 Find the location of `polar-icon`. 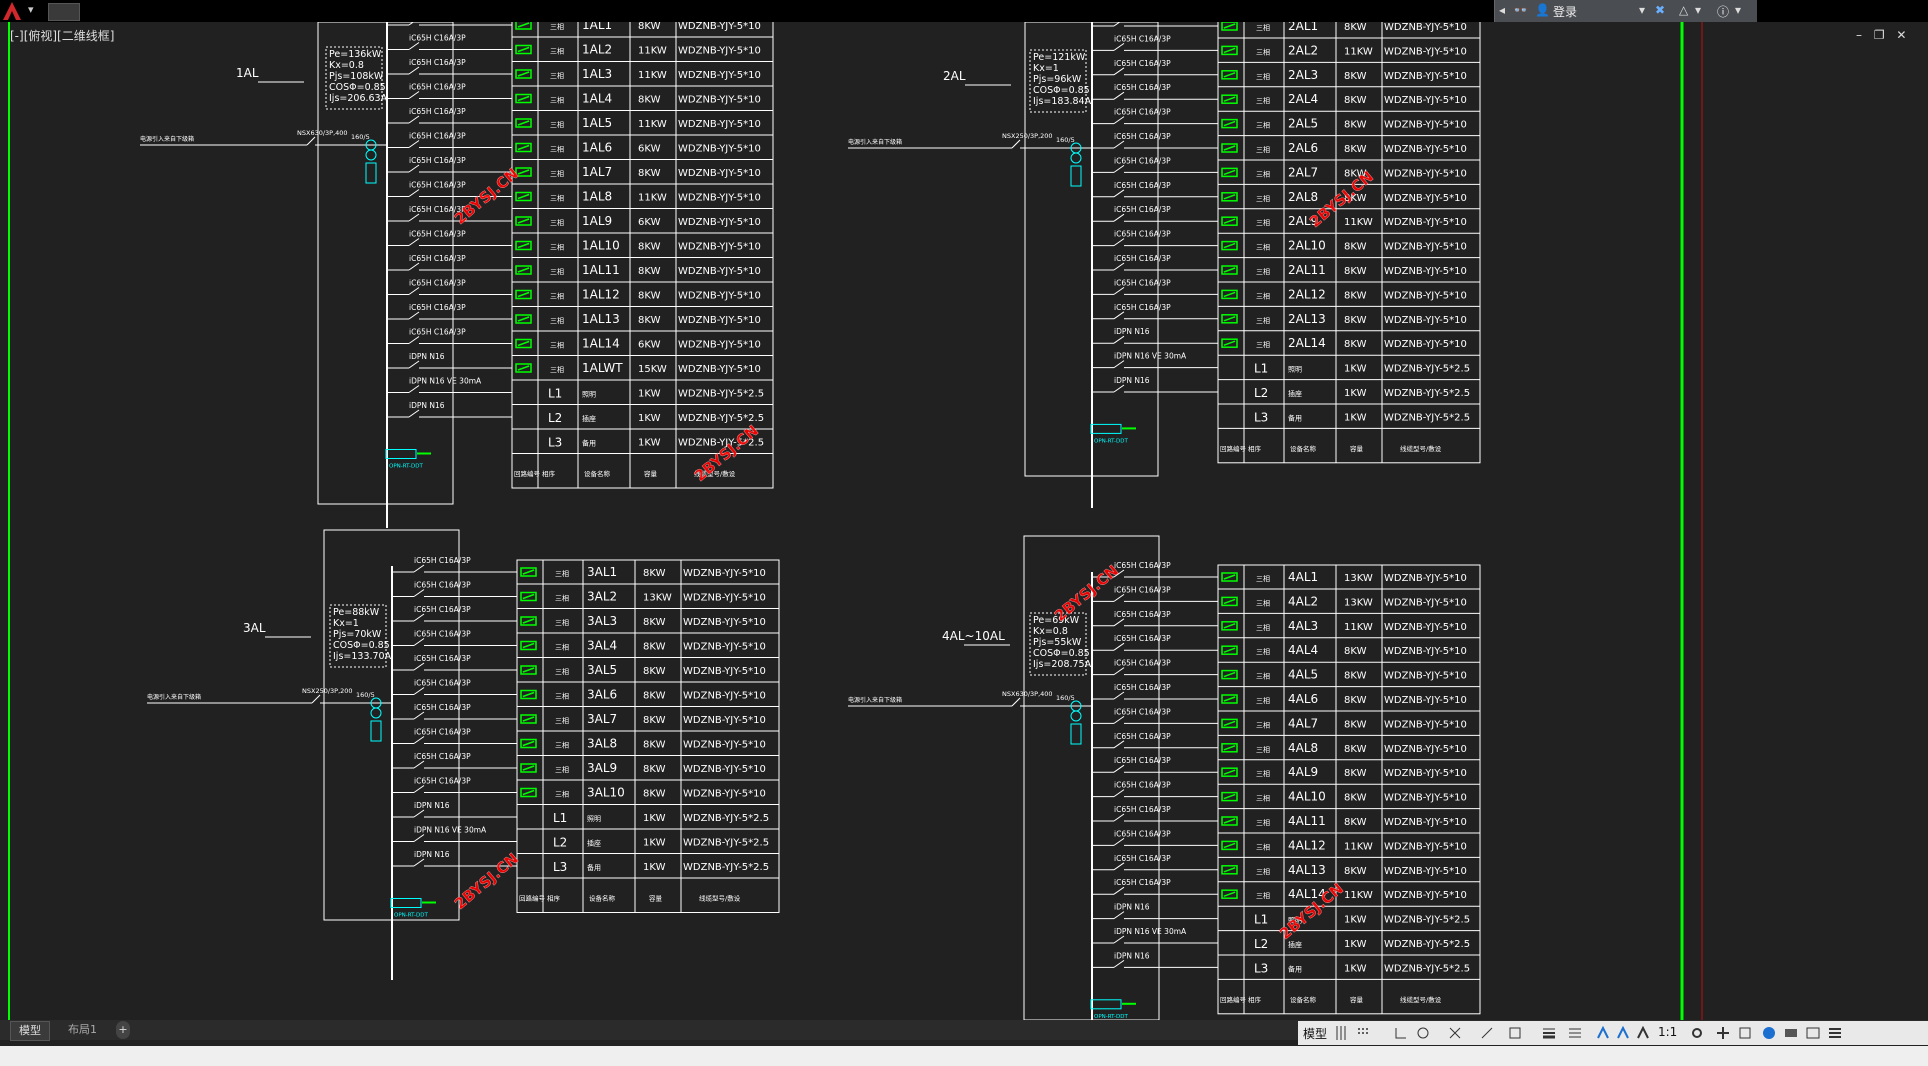

polar-icon is located at coordinates (1423, 1032).